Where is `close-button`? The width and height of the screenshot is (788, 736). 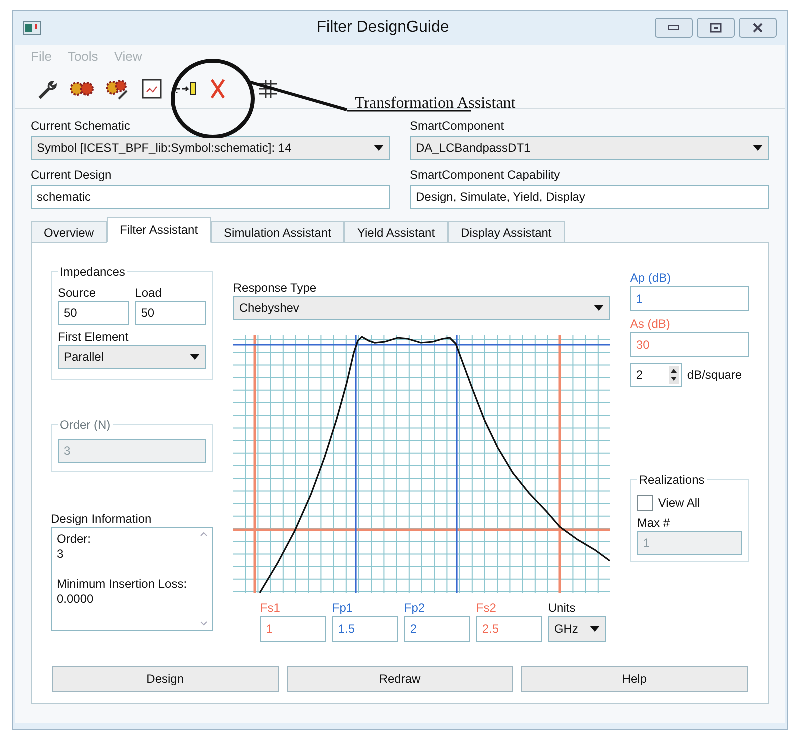
close-button is located at coordinates (758, 28).